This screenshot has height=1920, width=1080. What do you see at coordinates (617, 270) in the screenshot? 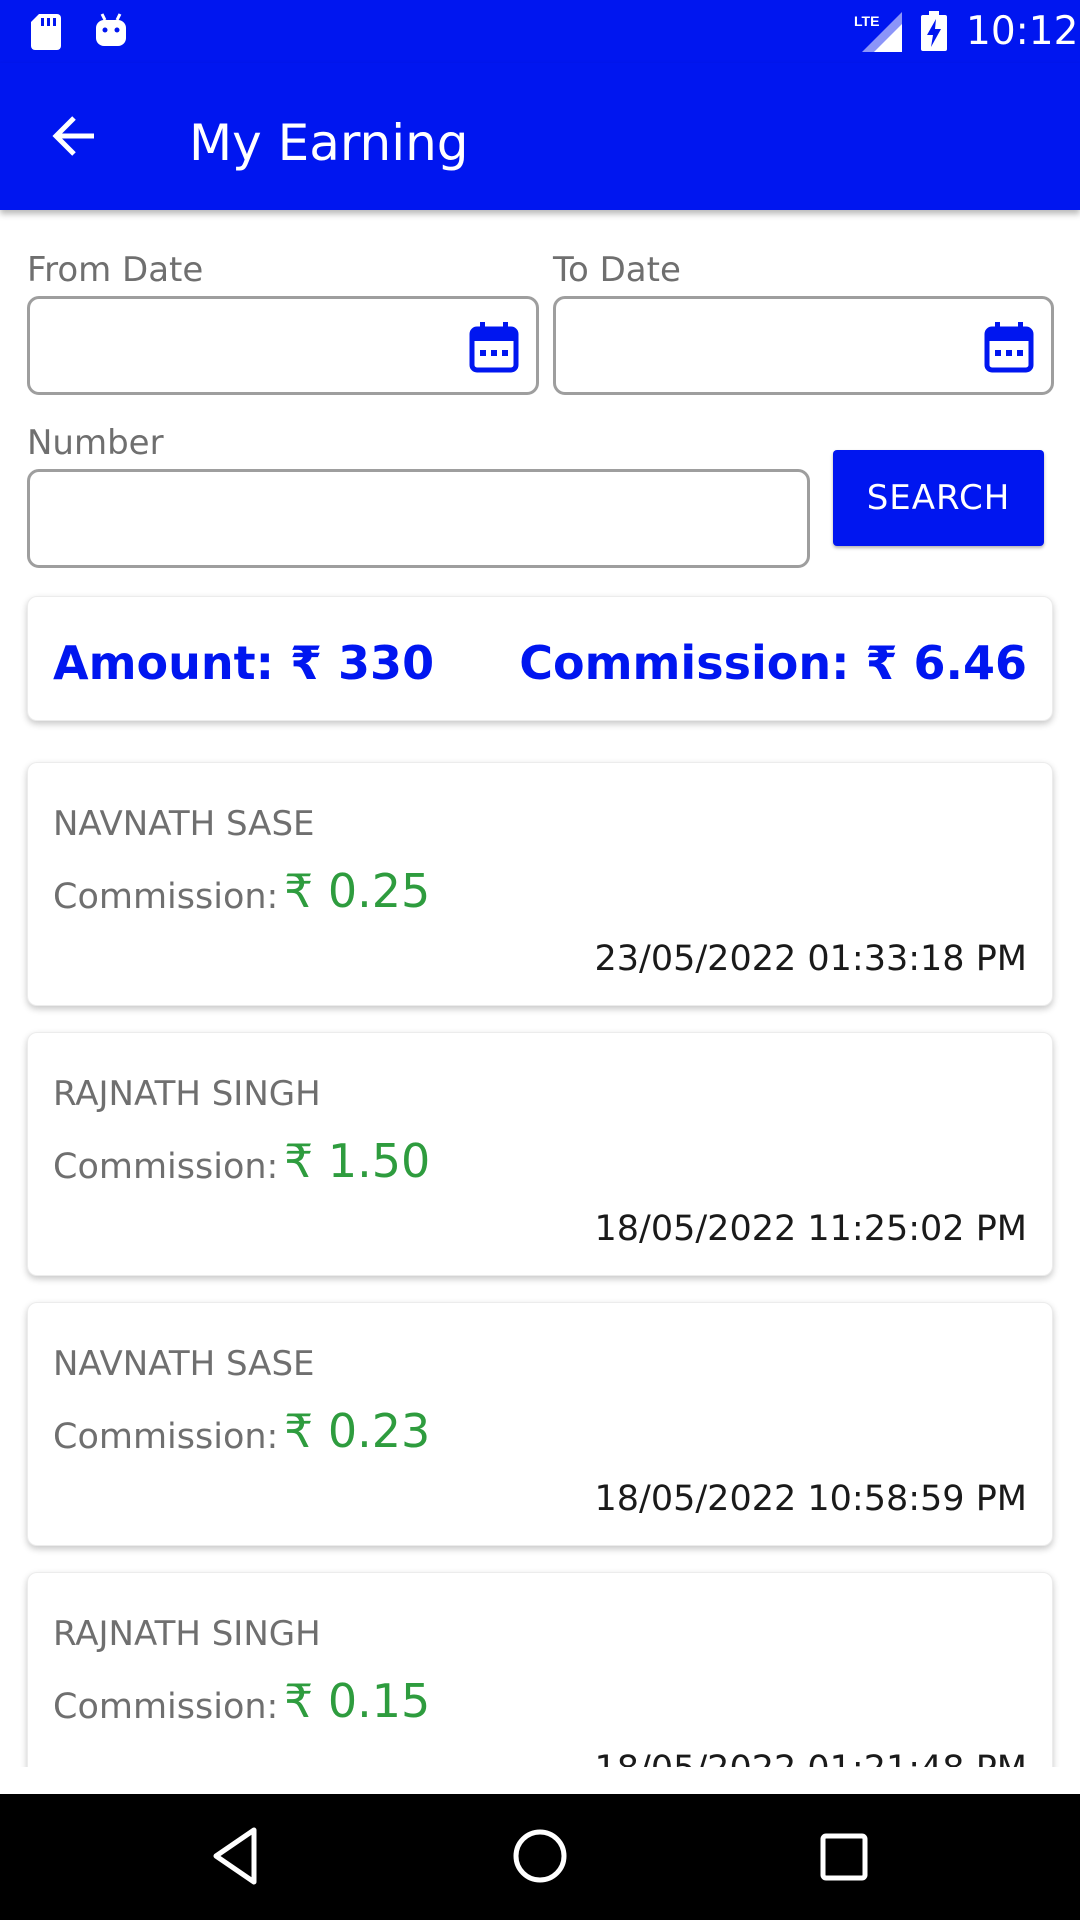
I see `to-date-label: To Date` at bounding box center [617, 270].